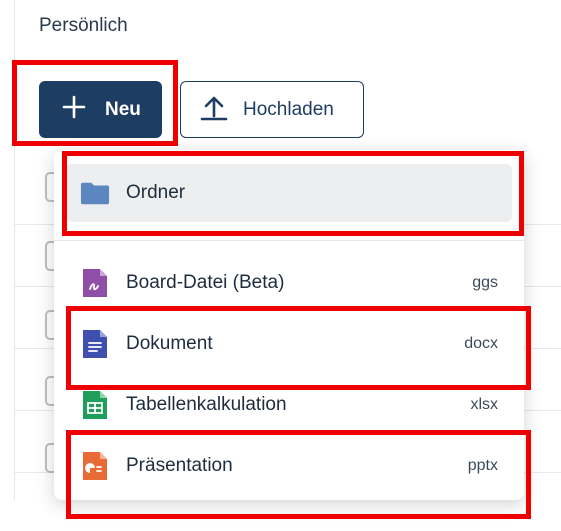  What do you see at coordinates (14, 250) in the screenshot?
I see `sidebar-divider` at bounding box center [14, 250].